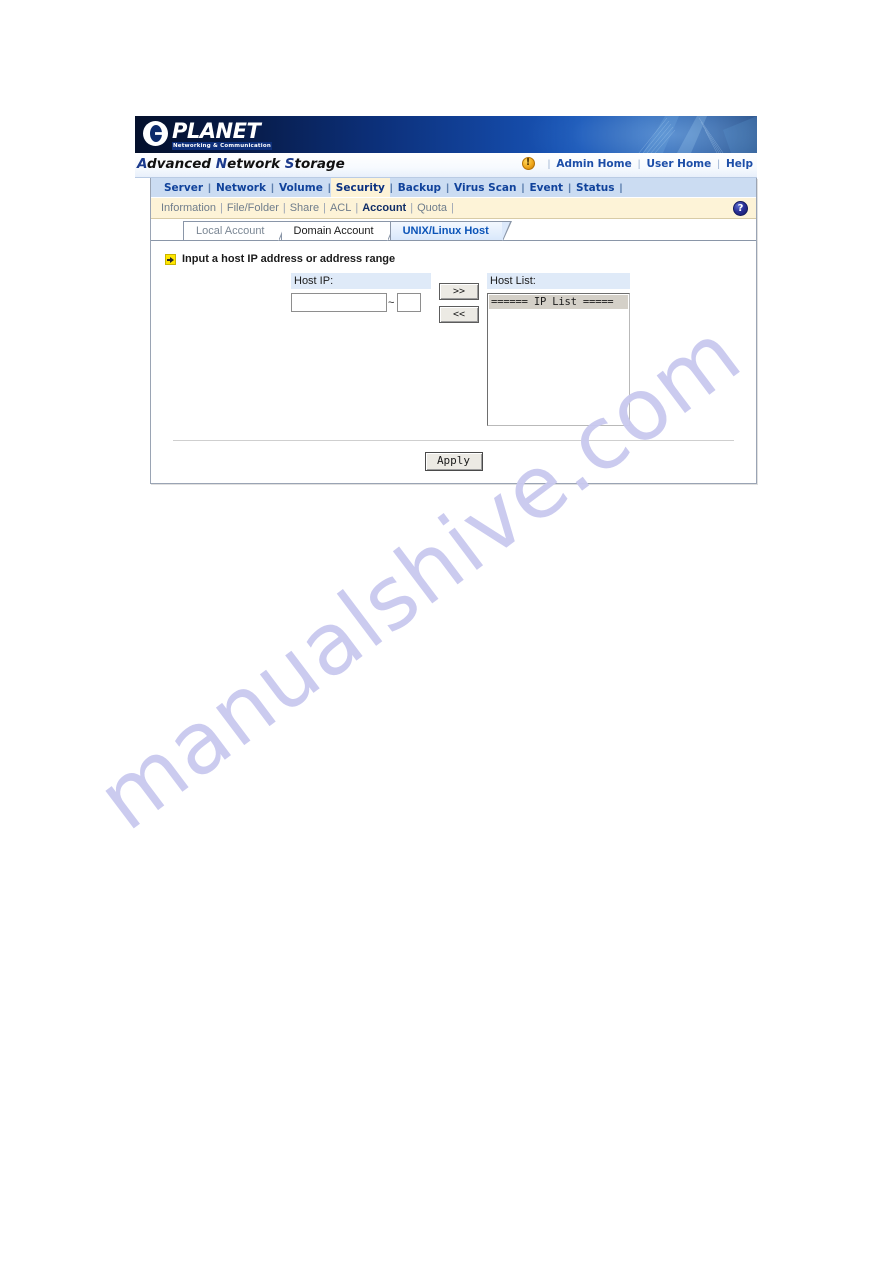 Image resolution: width=893 pixels, height=1263 pixels. I want to click on tab-unix-linux-host: UNIX/Linux Host, so click(450, 231).